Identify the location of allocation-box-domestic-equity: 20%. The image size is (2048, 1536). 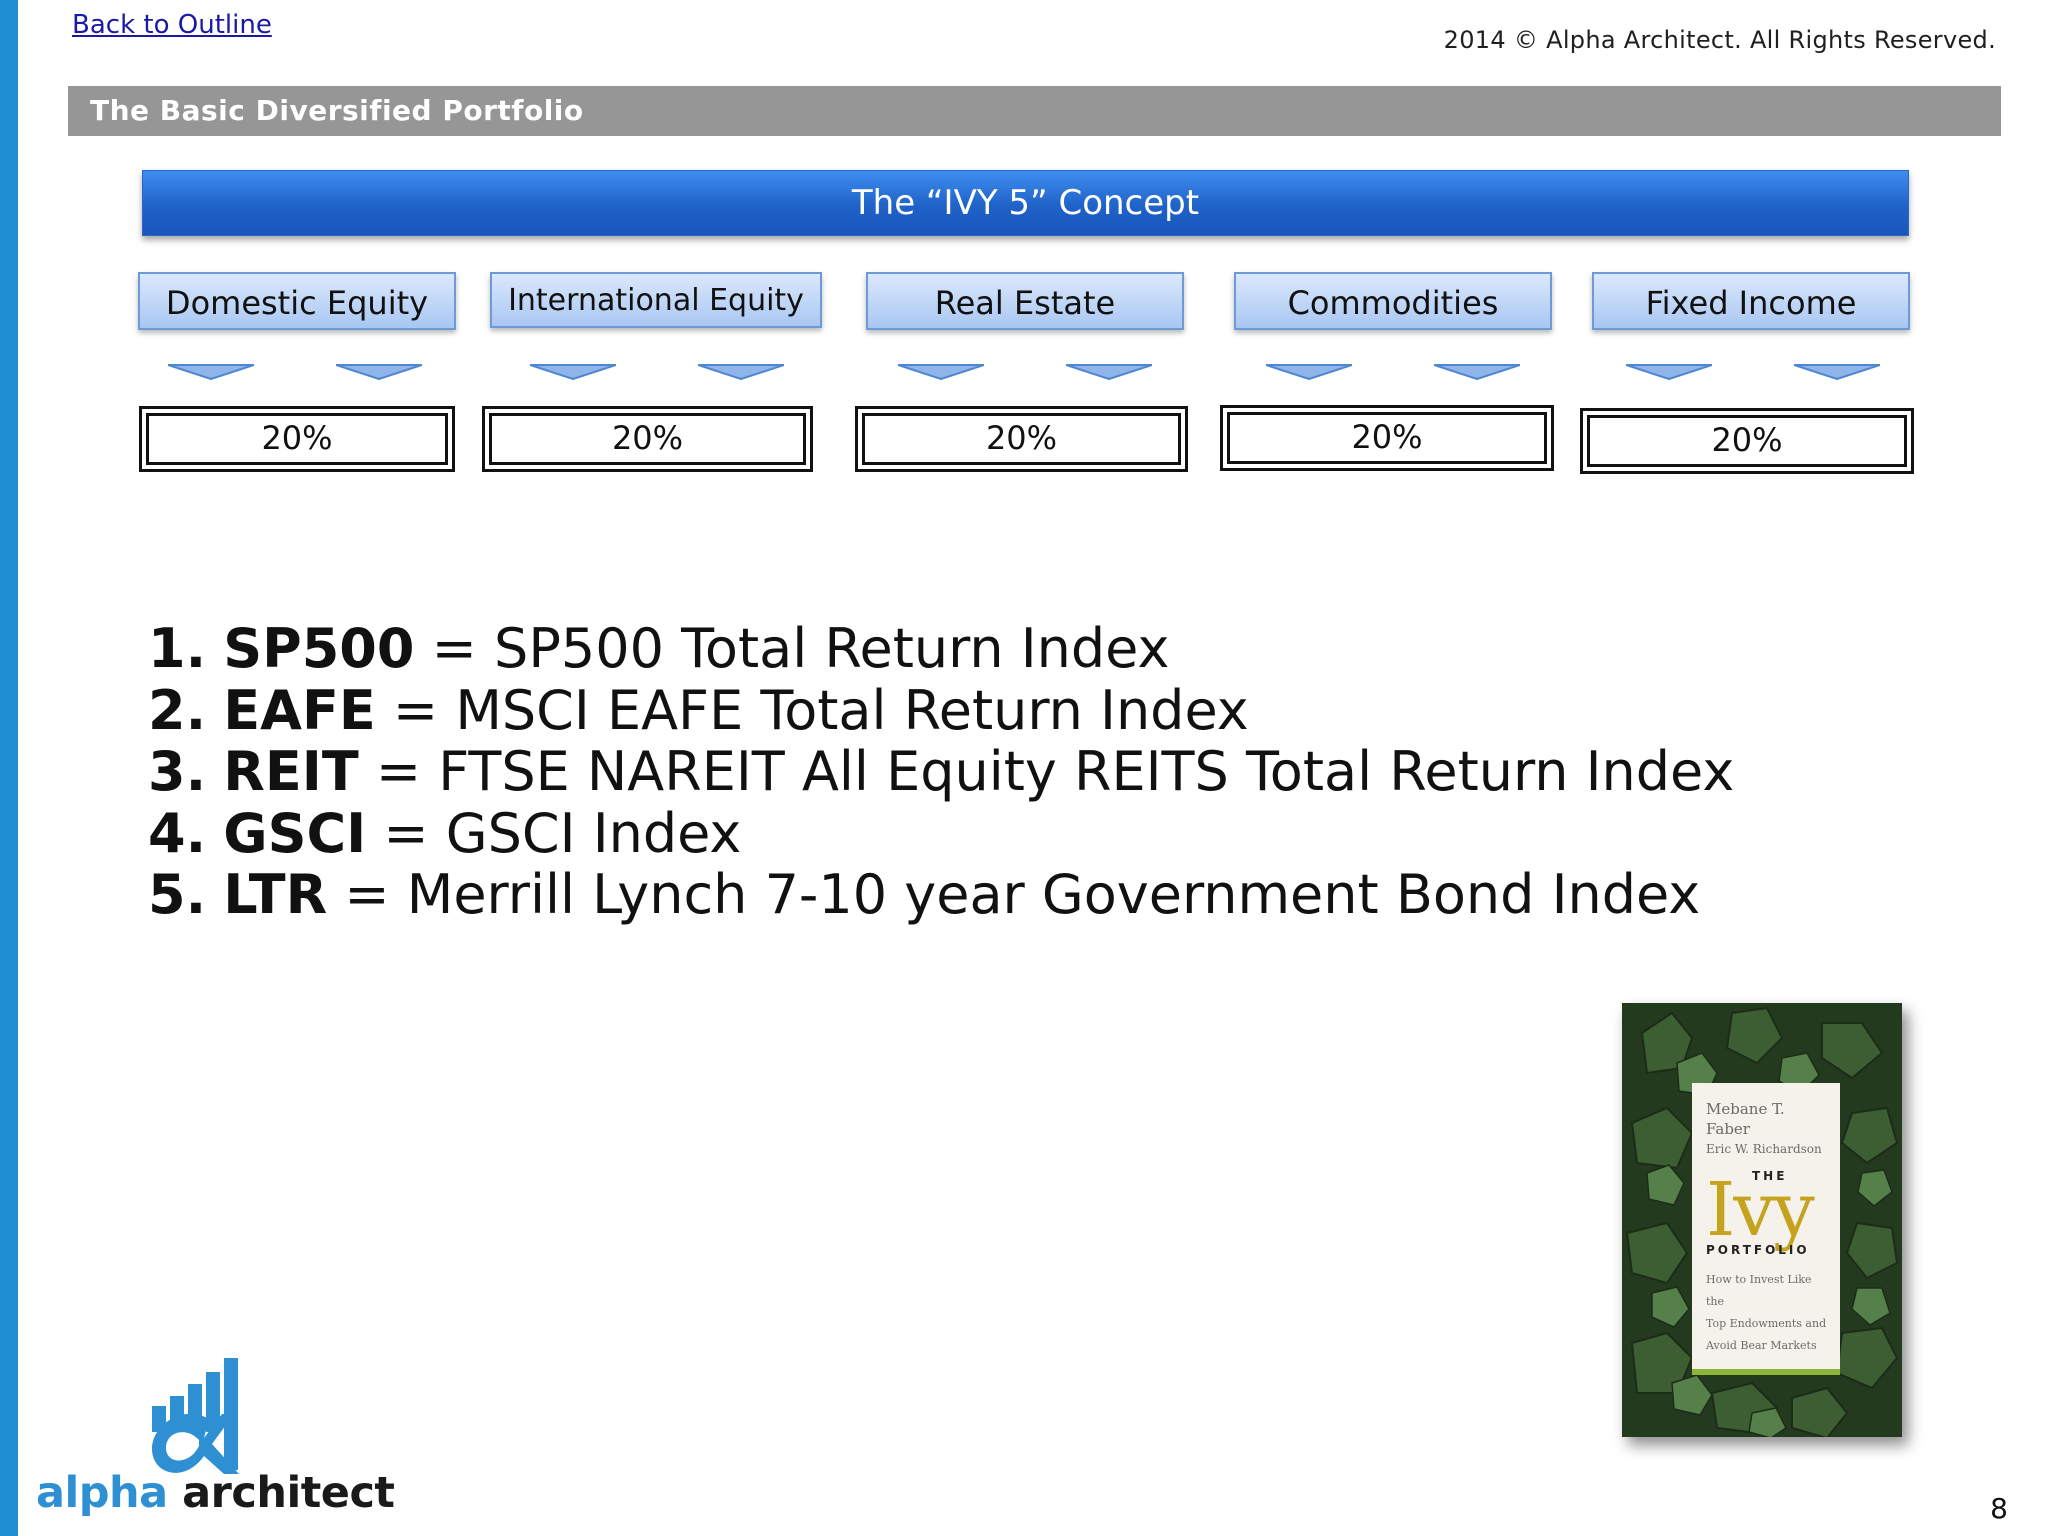
(297, 439).